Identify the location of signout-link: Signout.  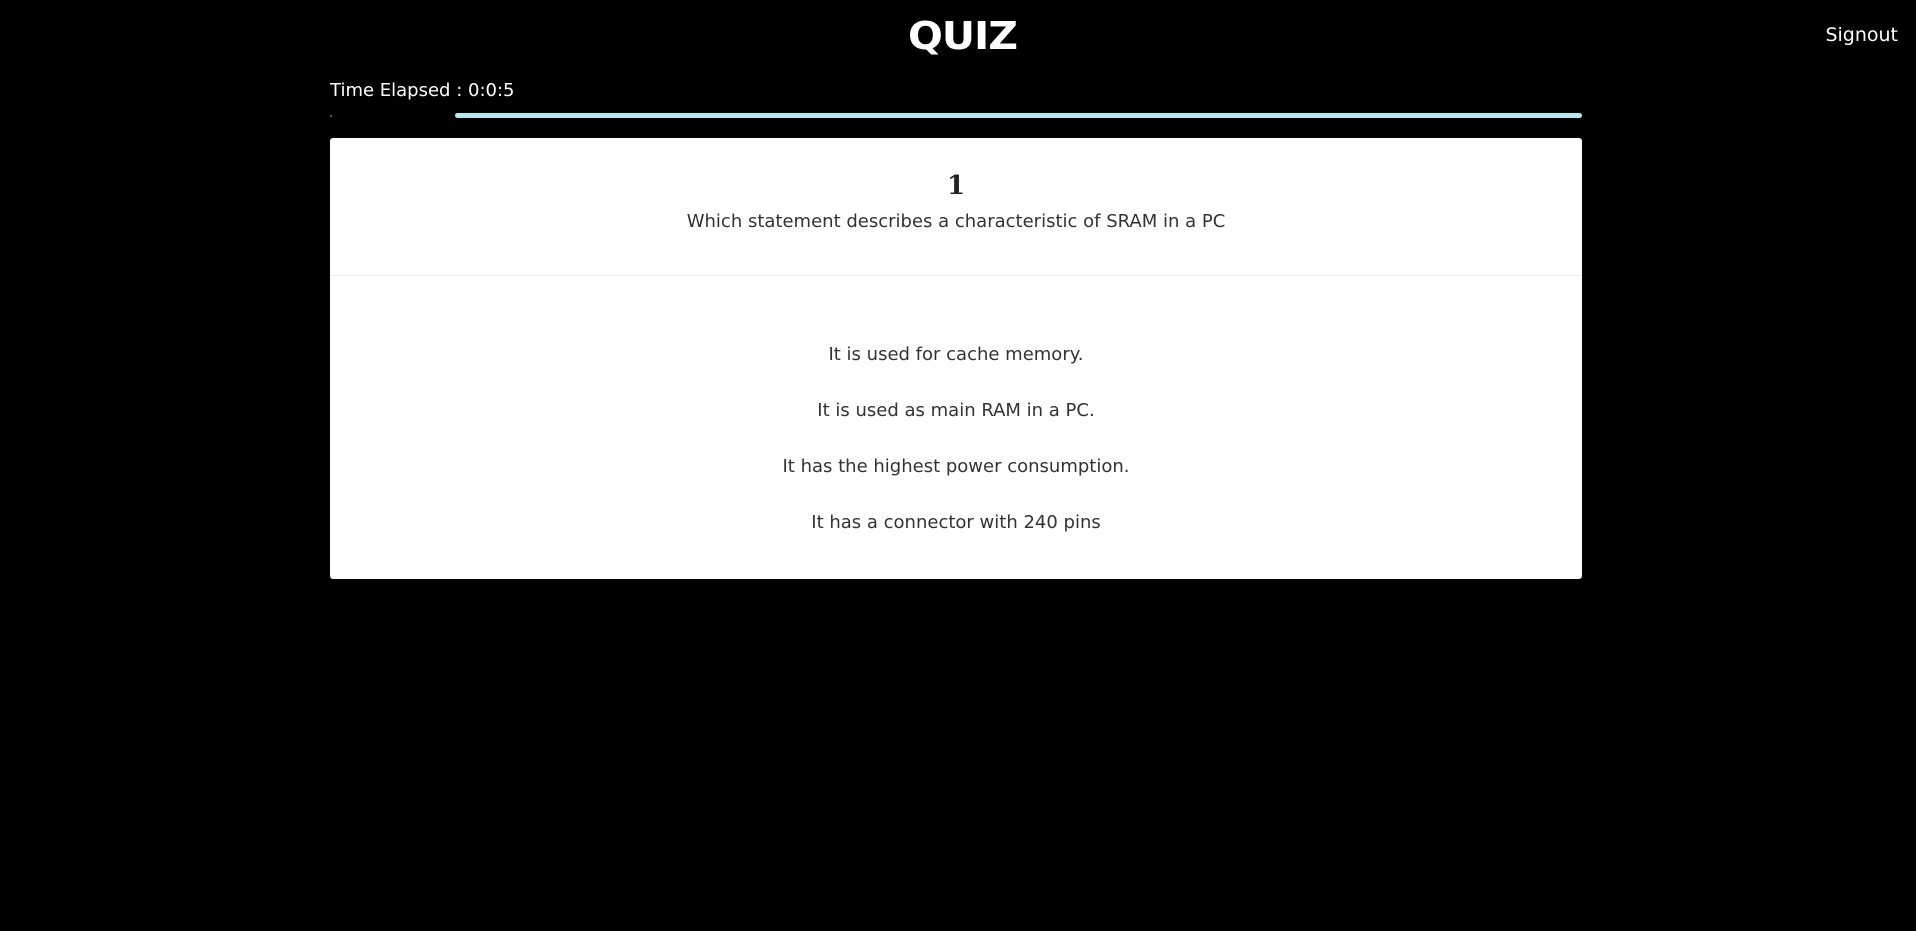
(1861, 35).